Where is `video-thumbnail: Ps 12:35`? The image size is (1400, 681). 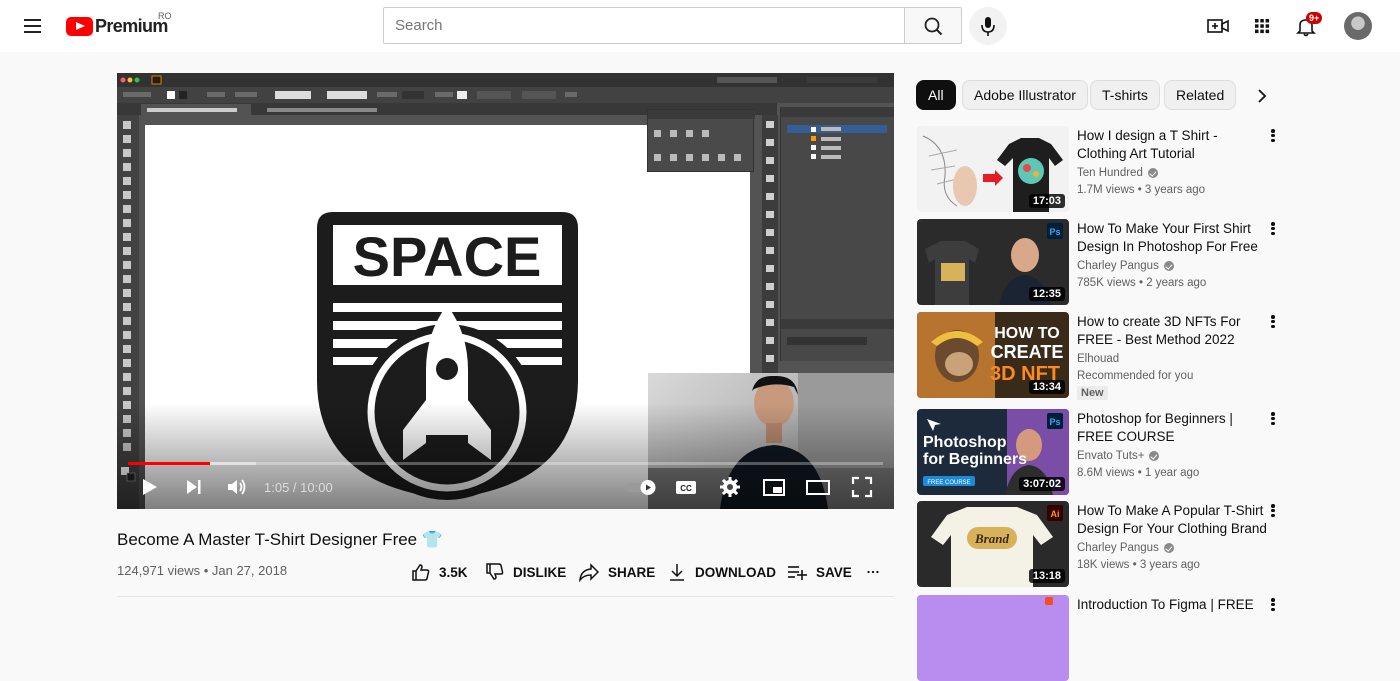 video-thumbnail: Ps 12:35 is located at coordinates (993, 262).